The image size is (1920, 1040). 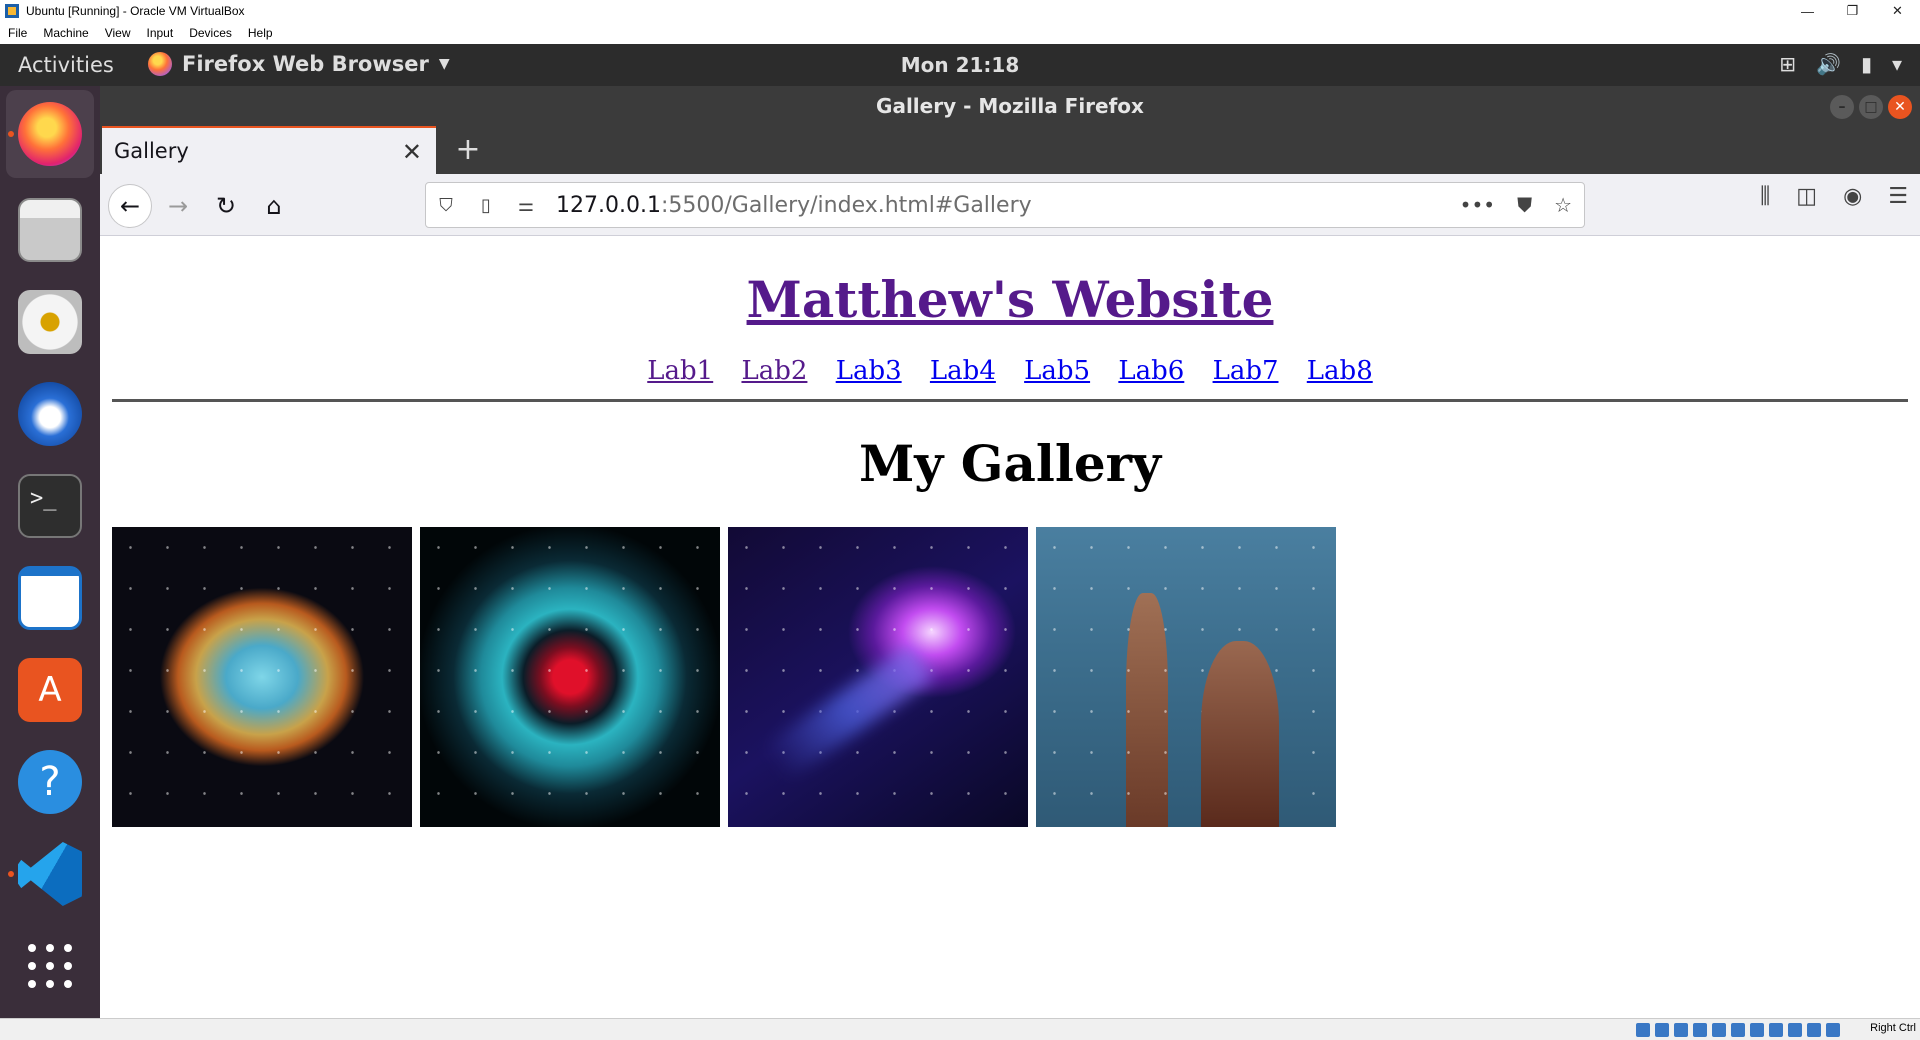 I want to click on dock-vscode, so click(x=50, y=874).